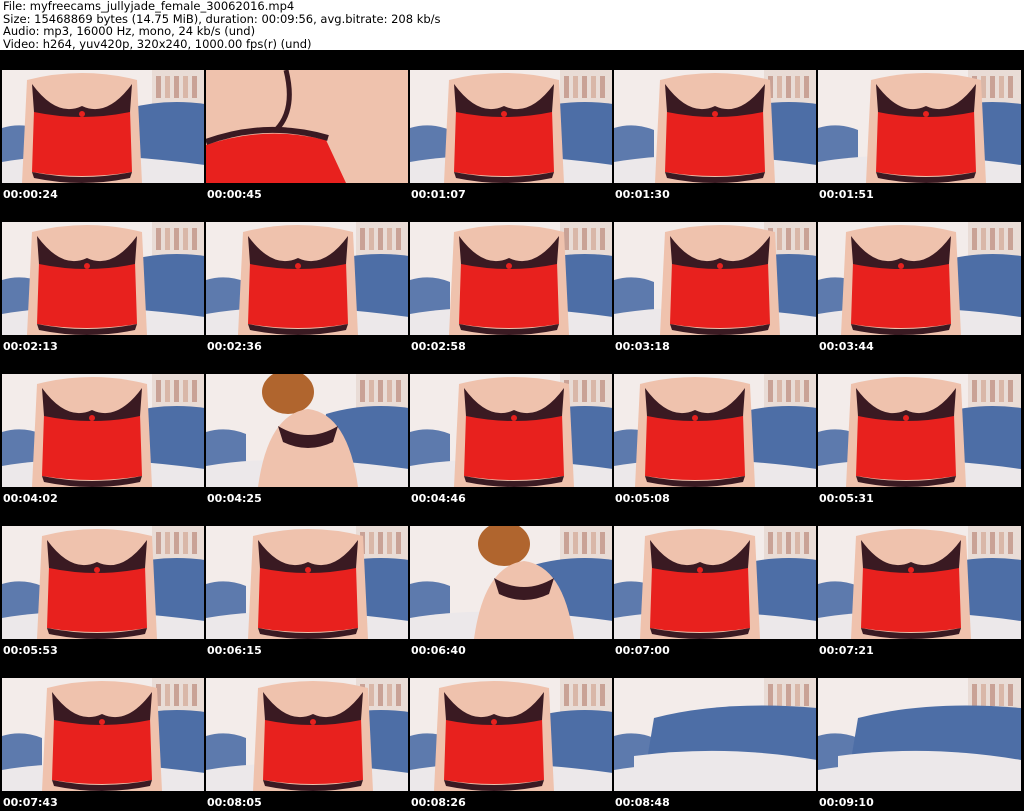  I want to click on thumbnail-cell: 00:01:51, so click(918, 126).